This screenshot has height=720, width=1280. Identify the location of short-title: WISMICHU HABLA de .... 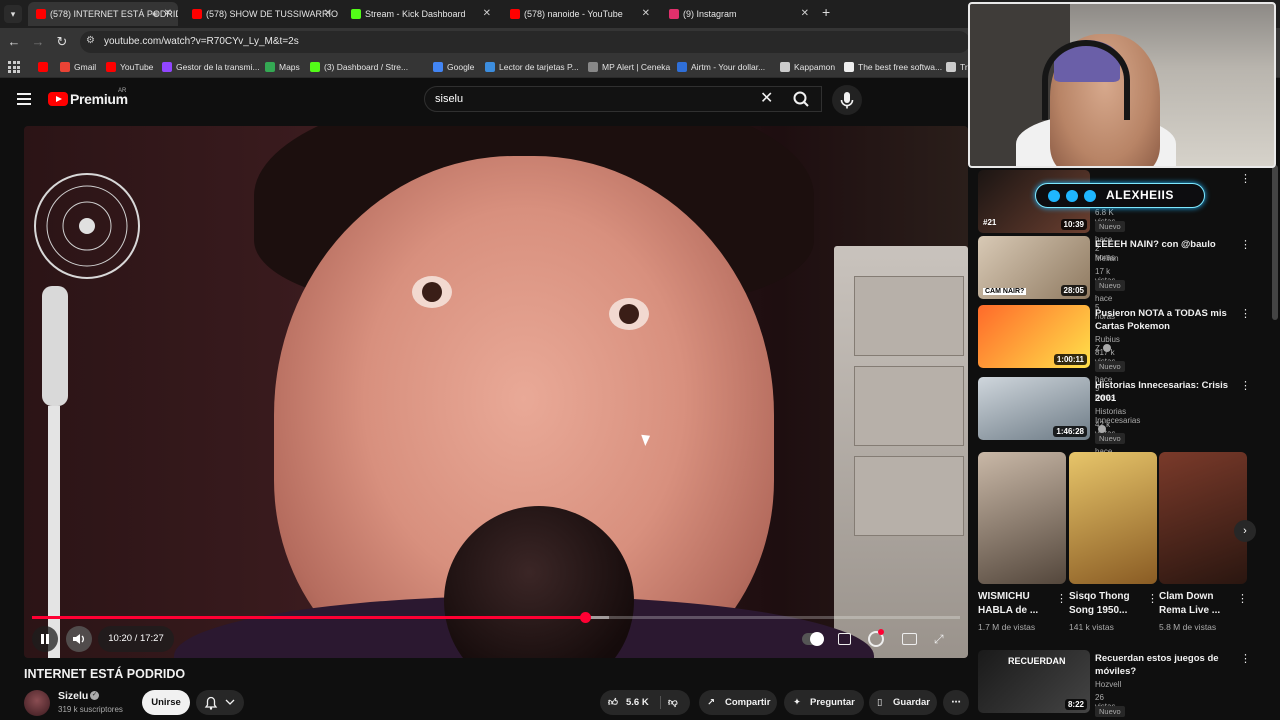
(1015, 604).